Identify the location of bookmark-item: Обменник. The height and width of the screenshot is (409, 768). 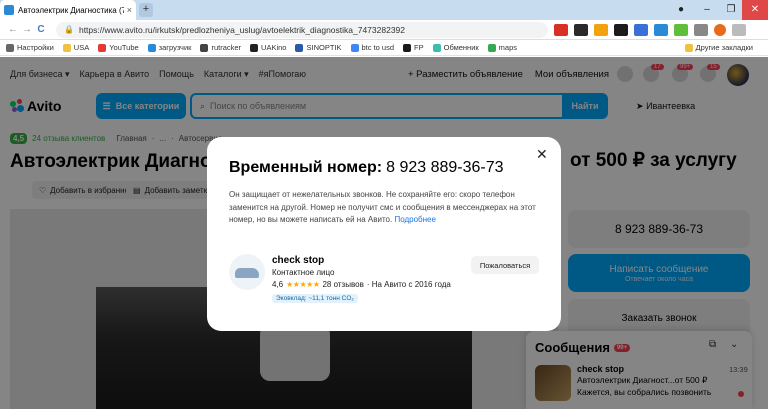
(455, 47).